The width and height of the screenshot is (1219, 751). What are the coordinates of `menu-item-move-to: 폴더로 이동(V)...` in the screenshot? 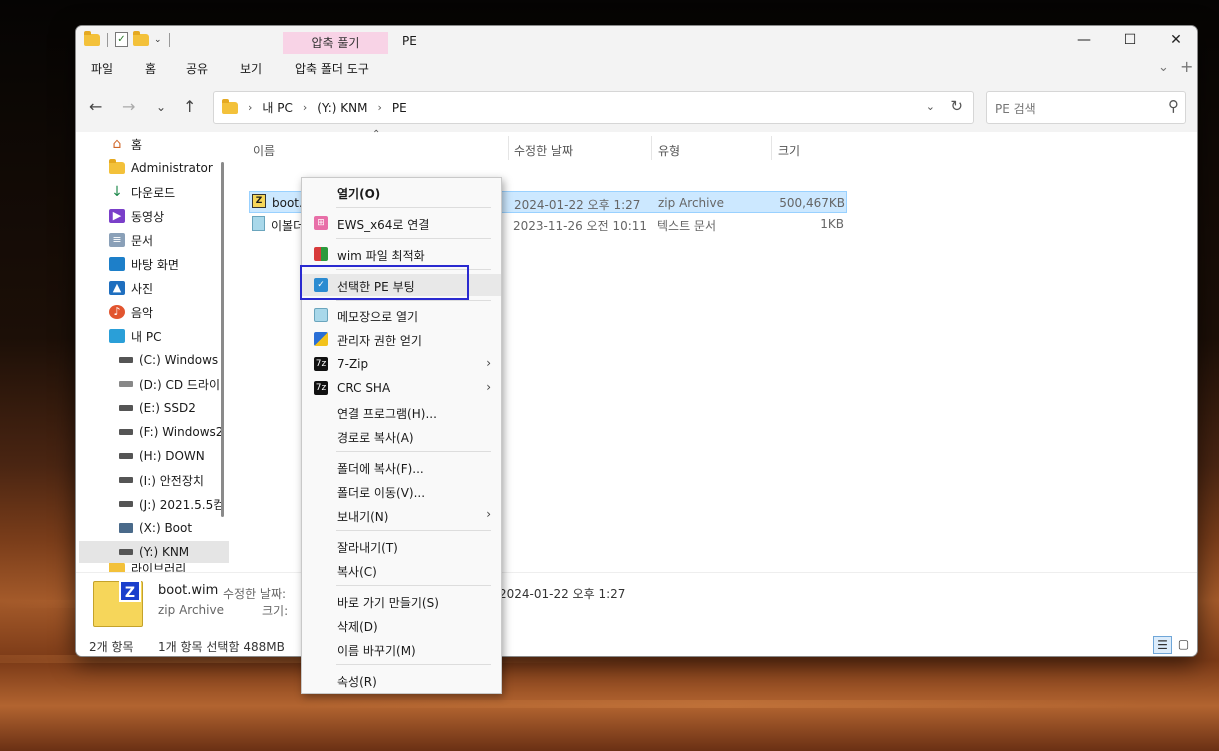 It's located at (401, 491).